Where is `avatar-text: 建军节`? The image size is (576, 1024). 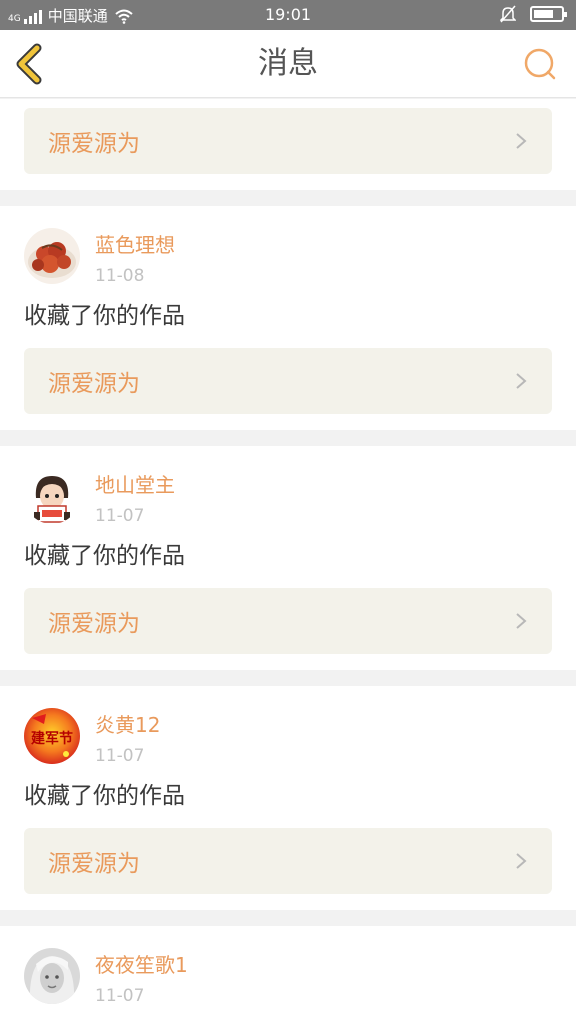 avatar-text: 建军节 is located at coordinates (52, 739).